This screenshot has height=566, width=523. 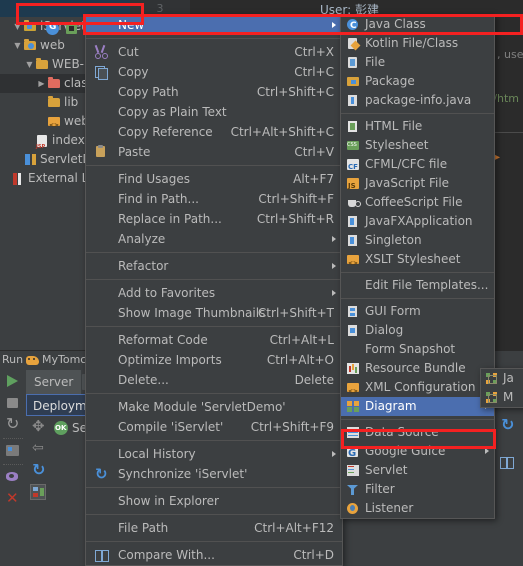 What do you see at coordinates (54, 382) in the screenshot?
I see `tab-server: Server` at bounding box center [54, 382].